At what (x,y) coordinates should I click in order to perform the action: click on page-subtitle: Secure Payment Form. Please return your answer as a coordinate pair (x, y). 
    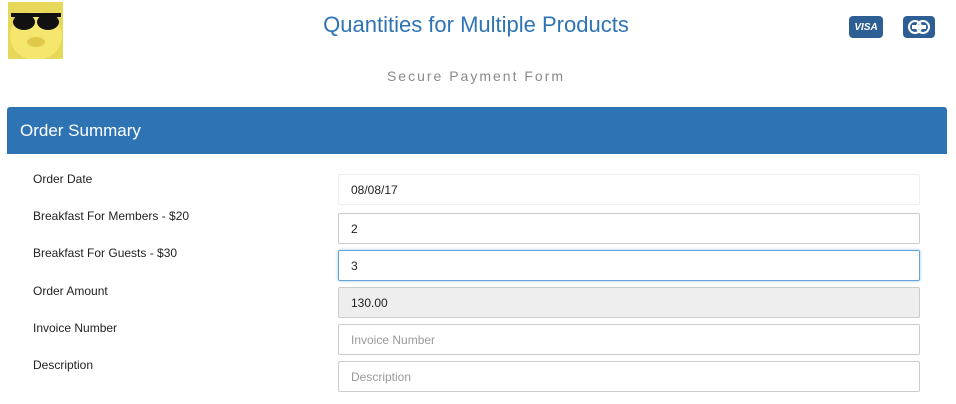
    Looking at the image, I should click on (476, 76).